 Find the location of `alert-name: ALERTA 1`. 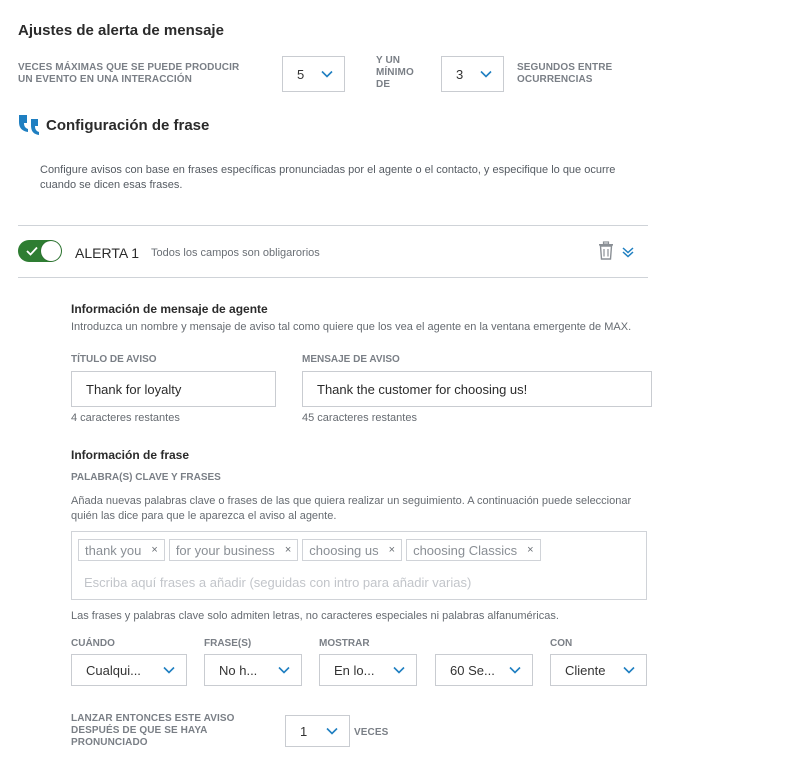

alert-name: ALERTA 1 is located at coordinates (107, 253).